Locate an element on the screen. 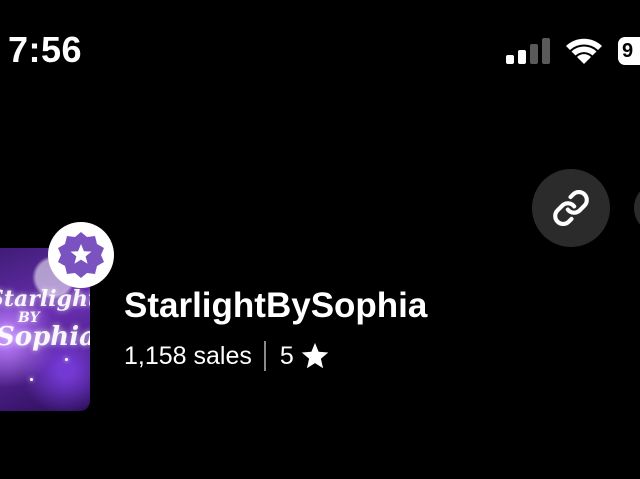 This screenshot has height=479, width=640. star-icon is located at coordinates (315, 355).